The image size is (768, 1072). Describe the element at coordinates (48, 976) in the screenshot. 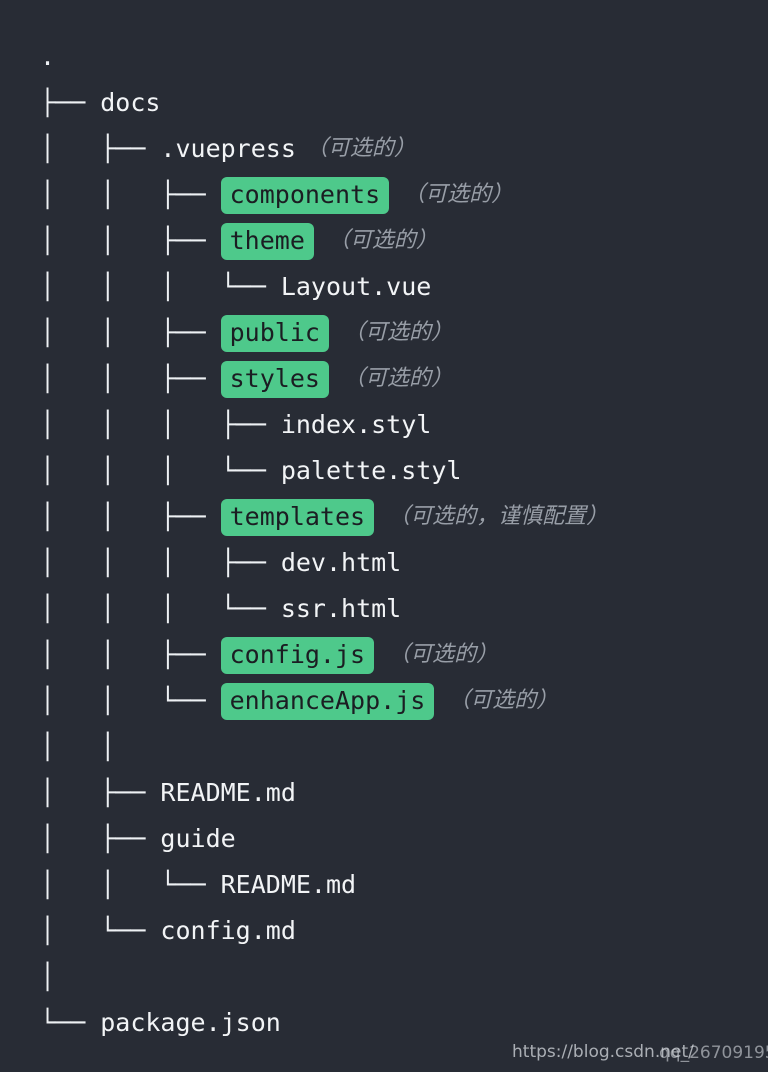

I see `tree-branch-glyph: │` at that location.